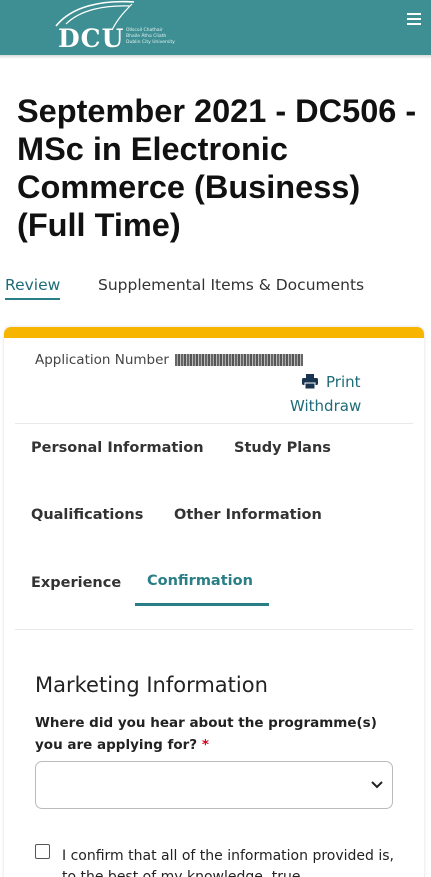 This screenshot has width=431, height=877. Describe the element at coordinates (117, 448) in the screenshot. I see `tab-personal-information: Personal Information` at that location.